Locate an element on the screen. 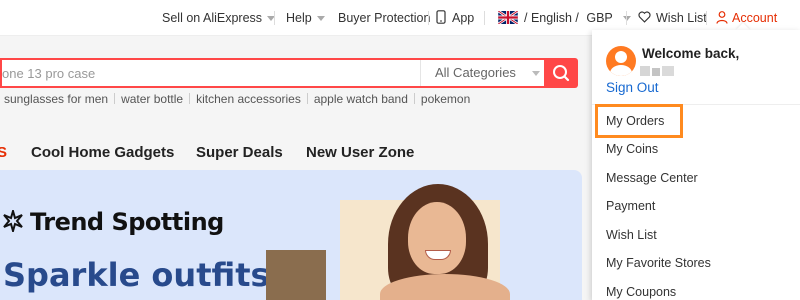 The height and width of the screenshot is (300, 800). search-input is located at coordinates (211, 73).